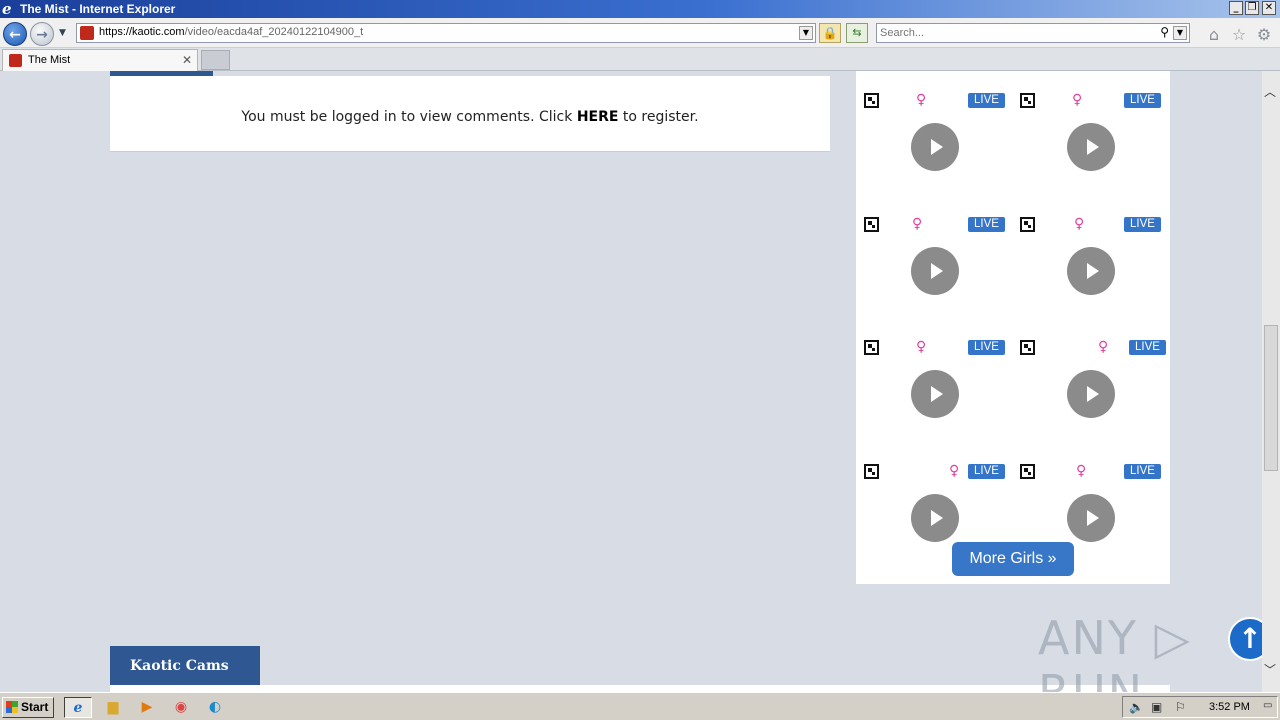 This screenshot has width=1280, height=720. I want to click on minimize-button: _, so click(1236, 8).